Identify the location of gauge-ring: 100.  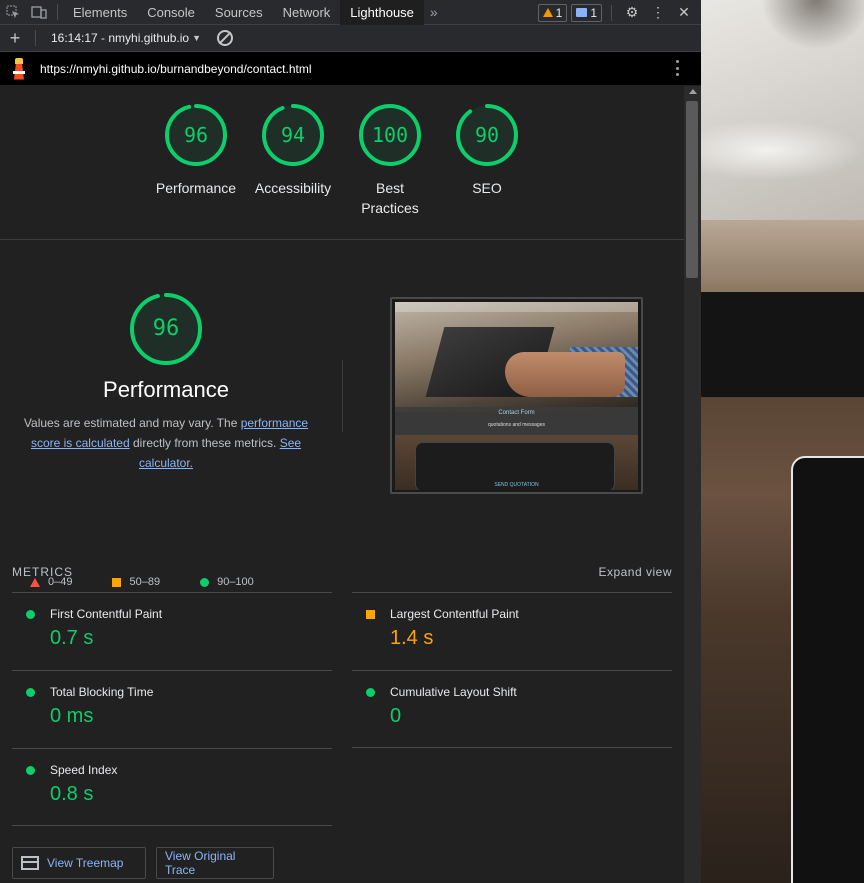
(390, 135).